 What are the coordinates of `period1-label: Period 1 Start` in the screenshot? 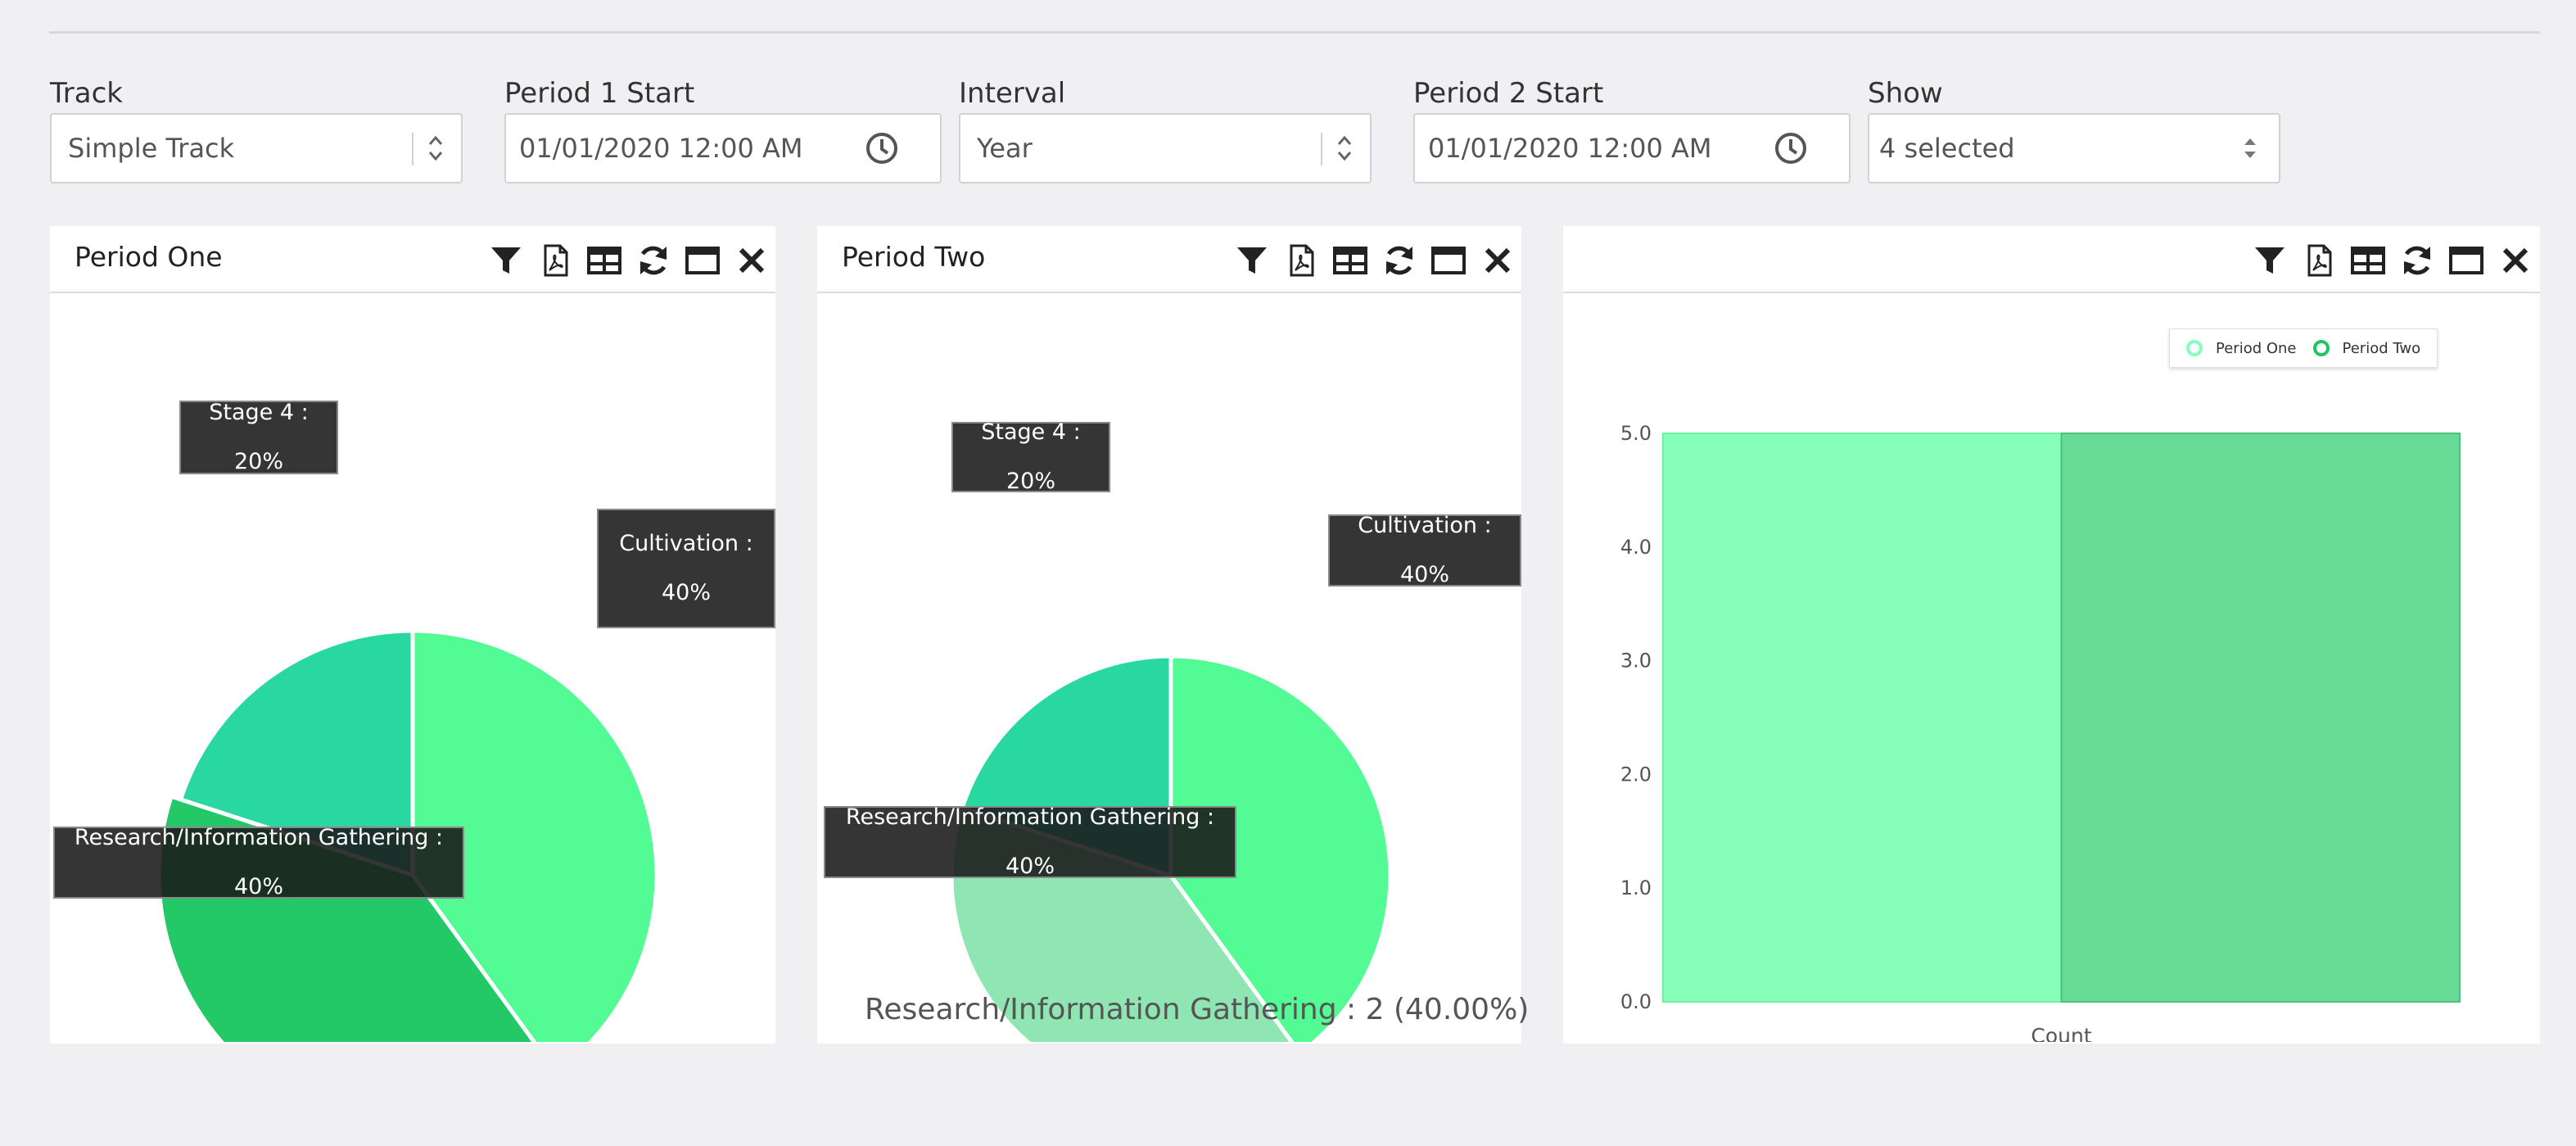 It's located at (599, 93).